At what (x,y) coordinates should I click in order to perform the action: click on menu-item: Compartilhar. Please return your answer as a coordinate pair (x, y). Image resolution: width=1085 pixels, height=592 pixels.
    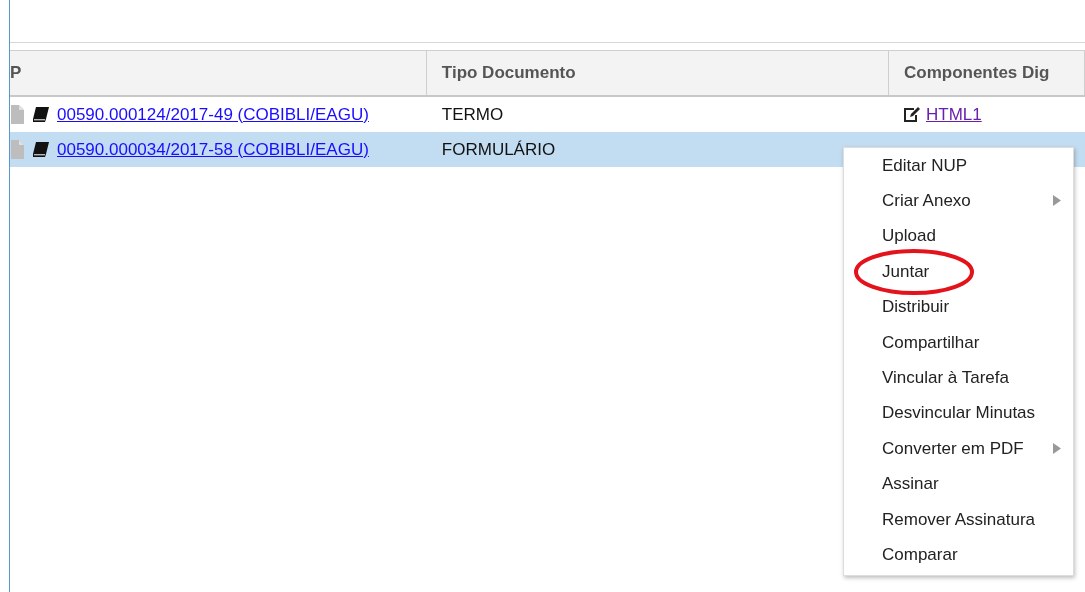
    Looking at the image, I should click on (958, 342).